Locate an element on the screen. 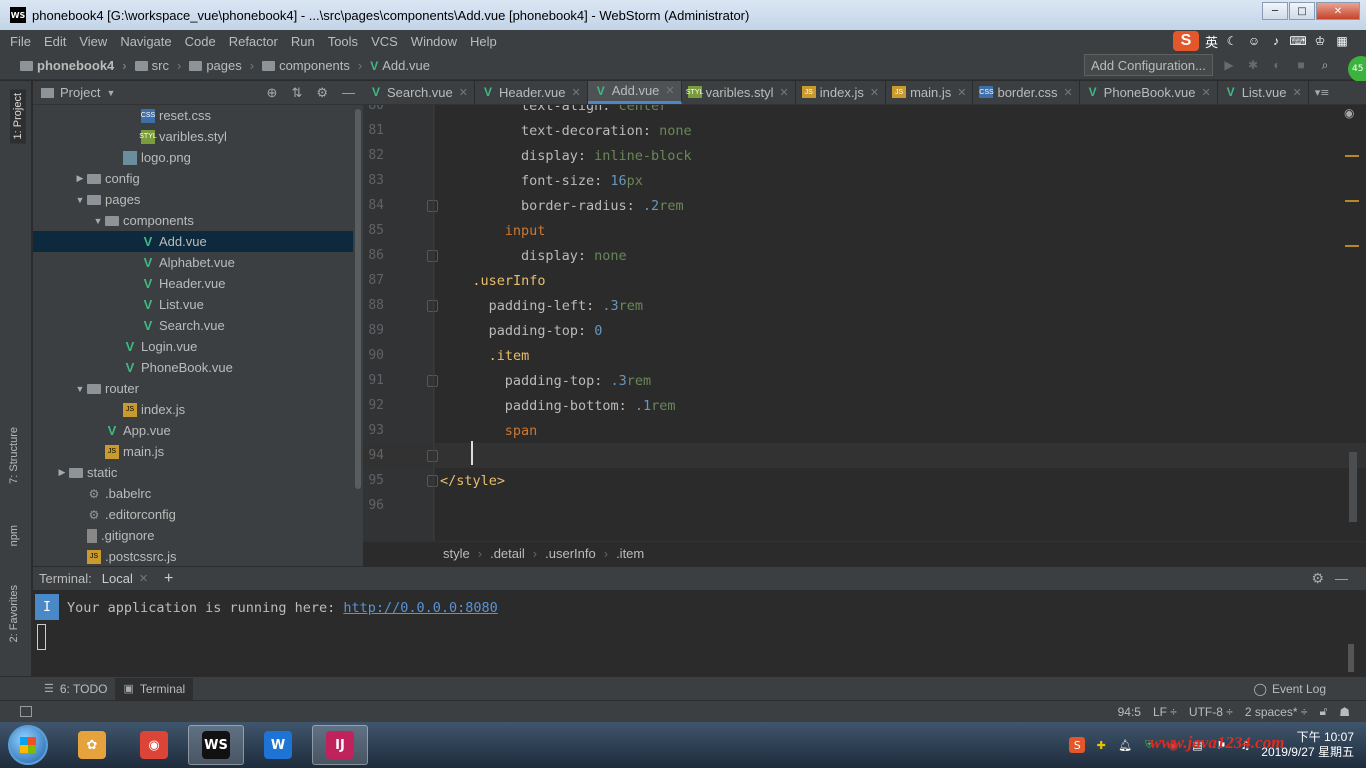 Image resolution: width=1366 pixels, height=768 pixels. menu-navigate: Navigate is located at coordinates (145, 41).